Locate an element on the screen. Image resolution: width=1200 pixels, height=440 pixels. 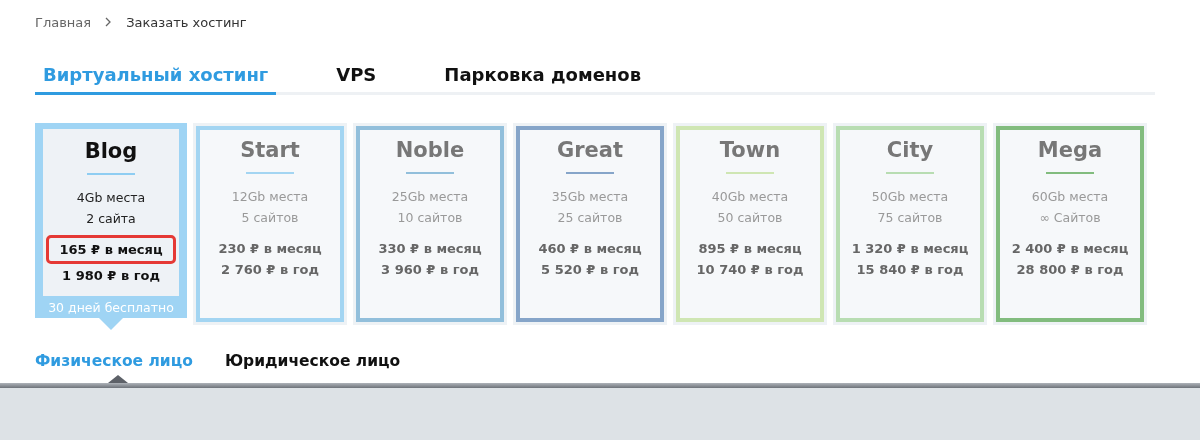
plan-card: Great 35Gb места 25 сайтов 460 ₽ в месяц 5 520 ₽ в год is located at coordinates (590, 224).